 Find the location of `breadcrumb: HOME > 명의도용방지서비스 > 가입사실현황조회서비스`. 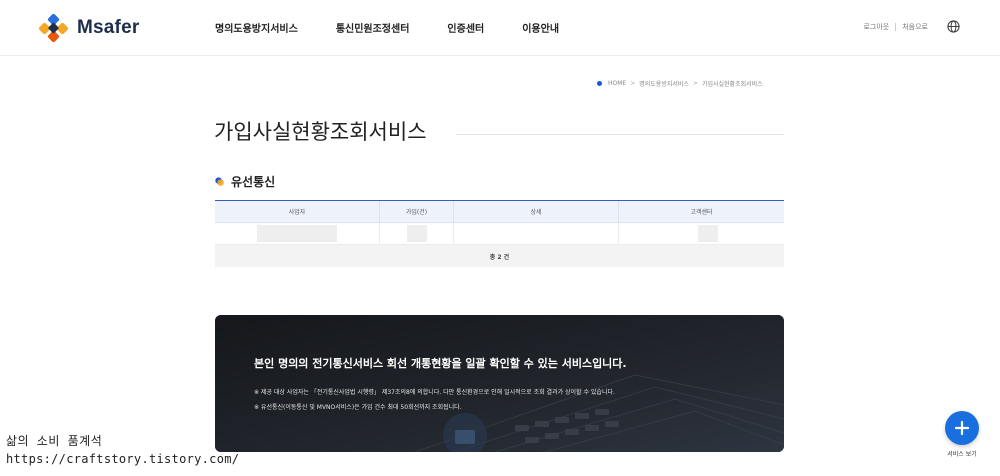

breadcrumb: HOME > 명의도용방지서비스 > 가입사실현황조회서비스 is located at coordinates (680, 83).